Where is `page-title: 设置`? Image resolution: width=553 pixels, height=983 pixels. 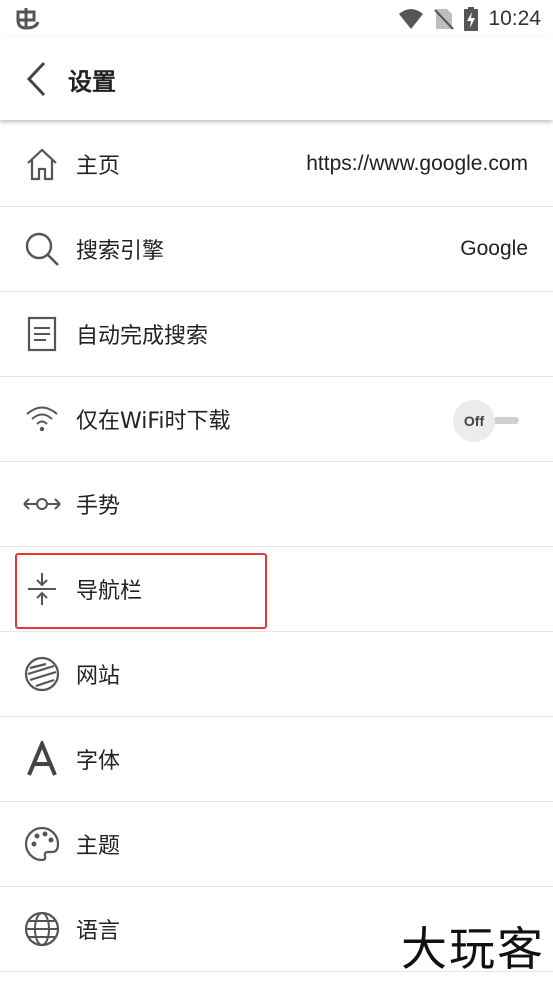
page-title: 设置 is located at coordinates (92, 82).